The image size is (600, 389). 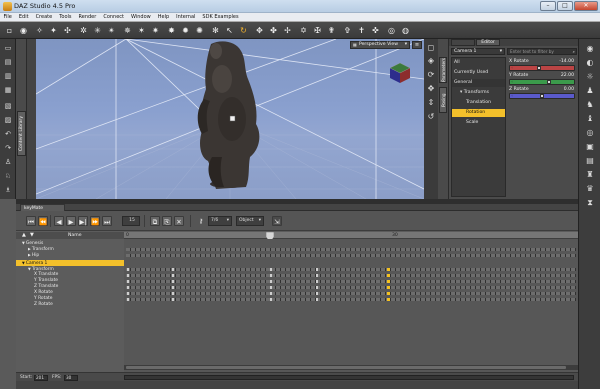 What do you see at coordinates (141, 30) in the screenshot?
I see `morph-tool-icon: ✶` at bounding box center [141, 30].